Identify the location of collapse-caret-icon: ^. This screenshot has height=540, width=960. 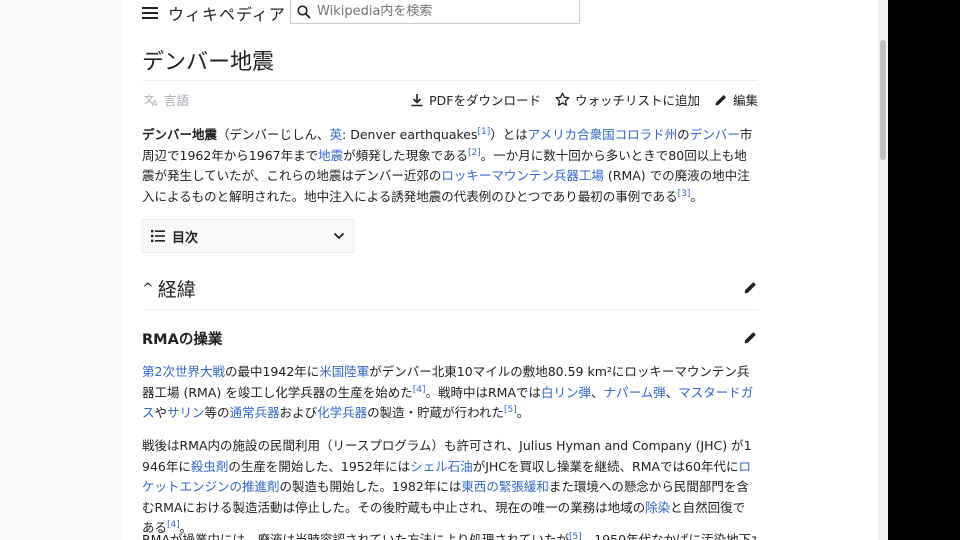
(148, 289).